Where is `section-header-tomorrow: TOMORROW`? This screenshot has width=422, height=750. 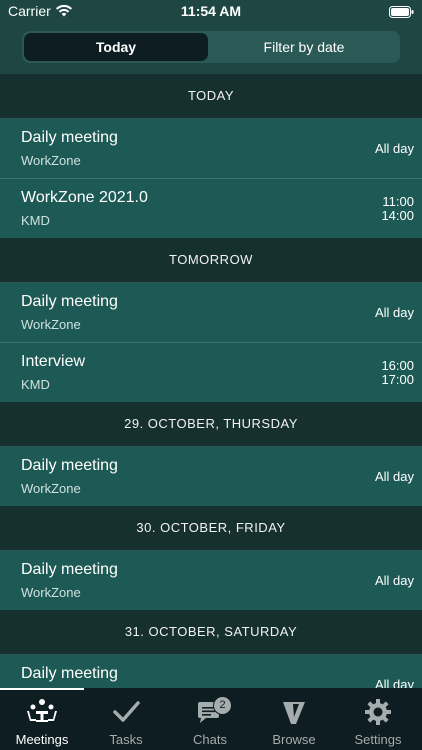 section-header-tomorrow: TOMORROW is located at coordinates (211, 260).